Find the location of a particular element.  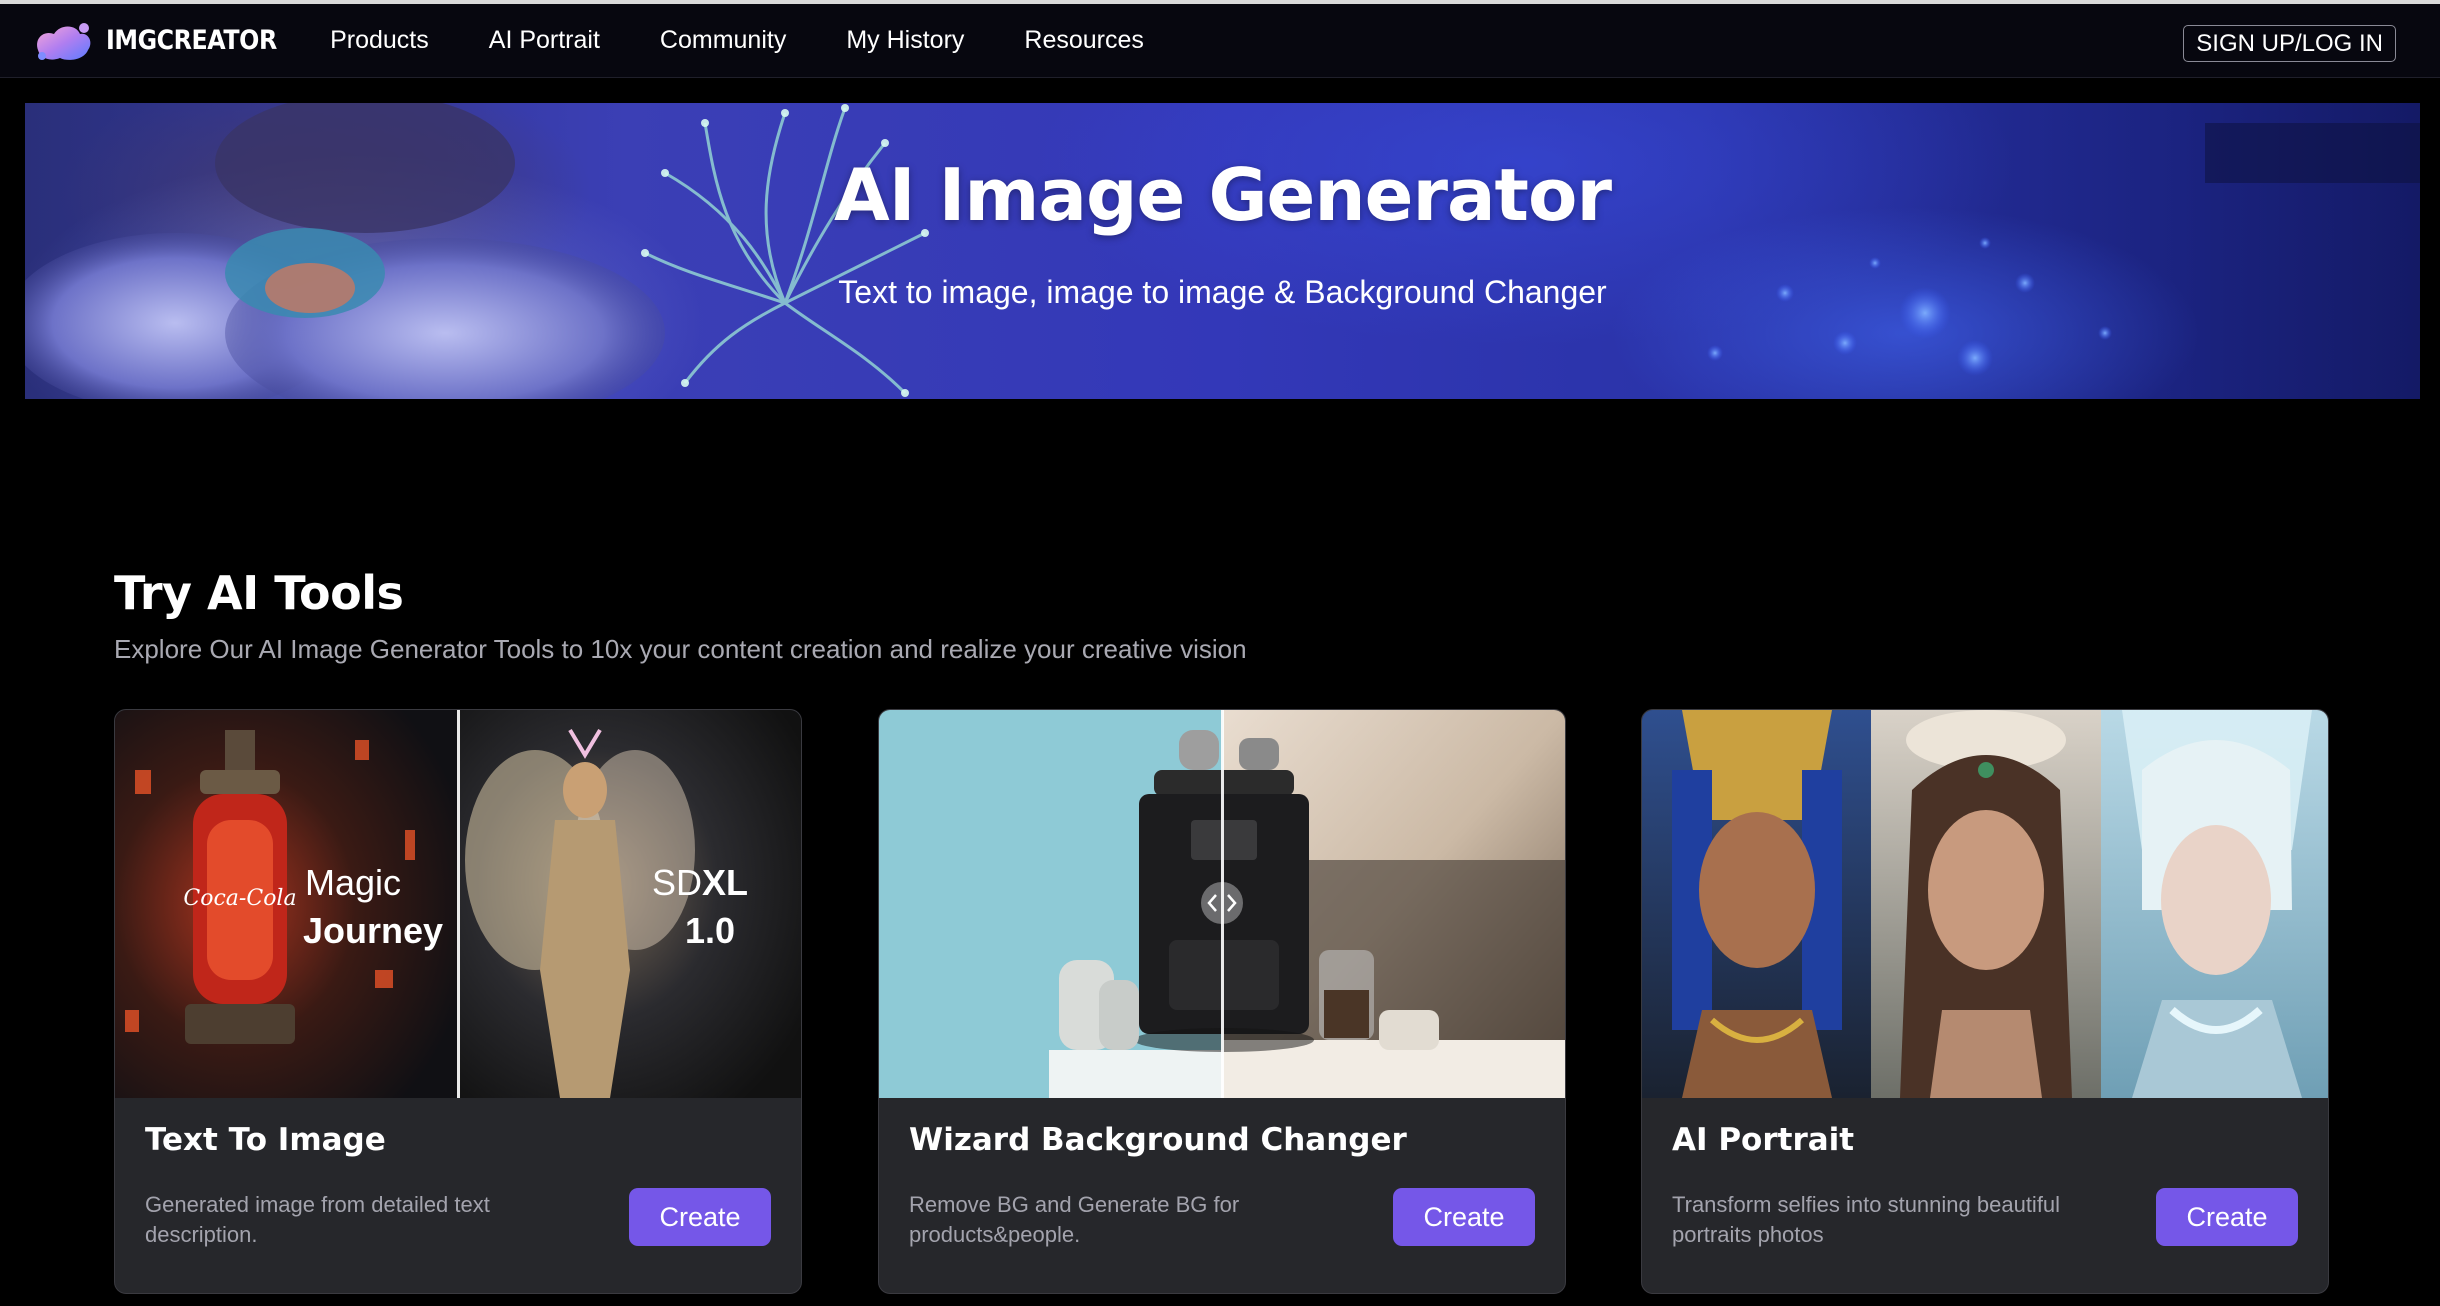

nav-item-ai-portrait: AI Portrait is located at coordinates (544, 40).